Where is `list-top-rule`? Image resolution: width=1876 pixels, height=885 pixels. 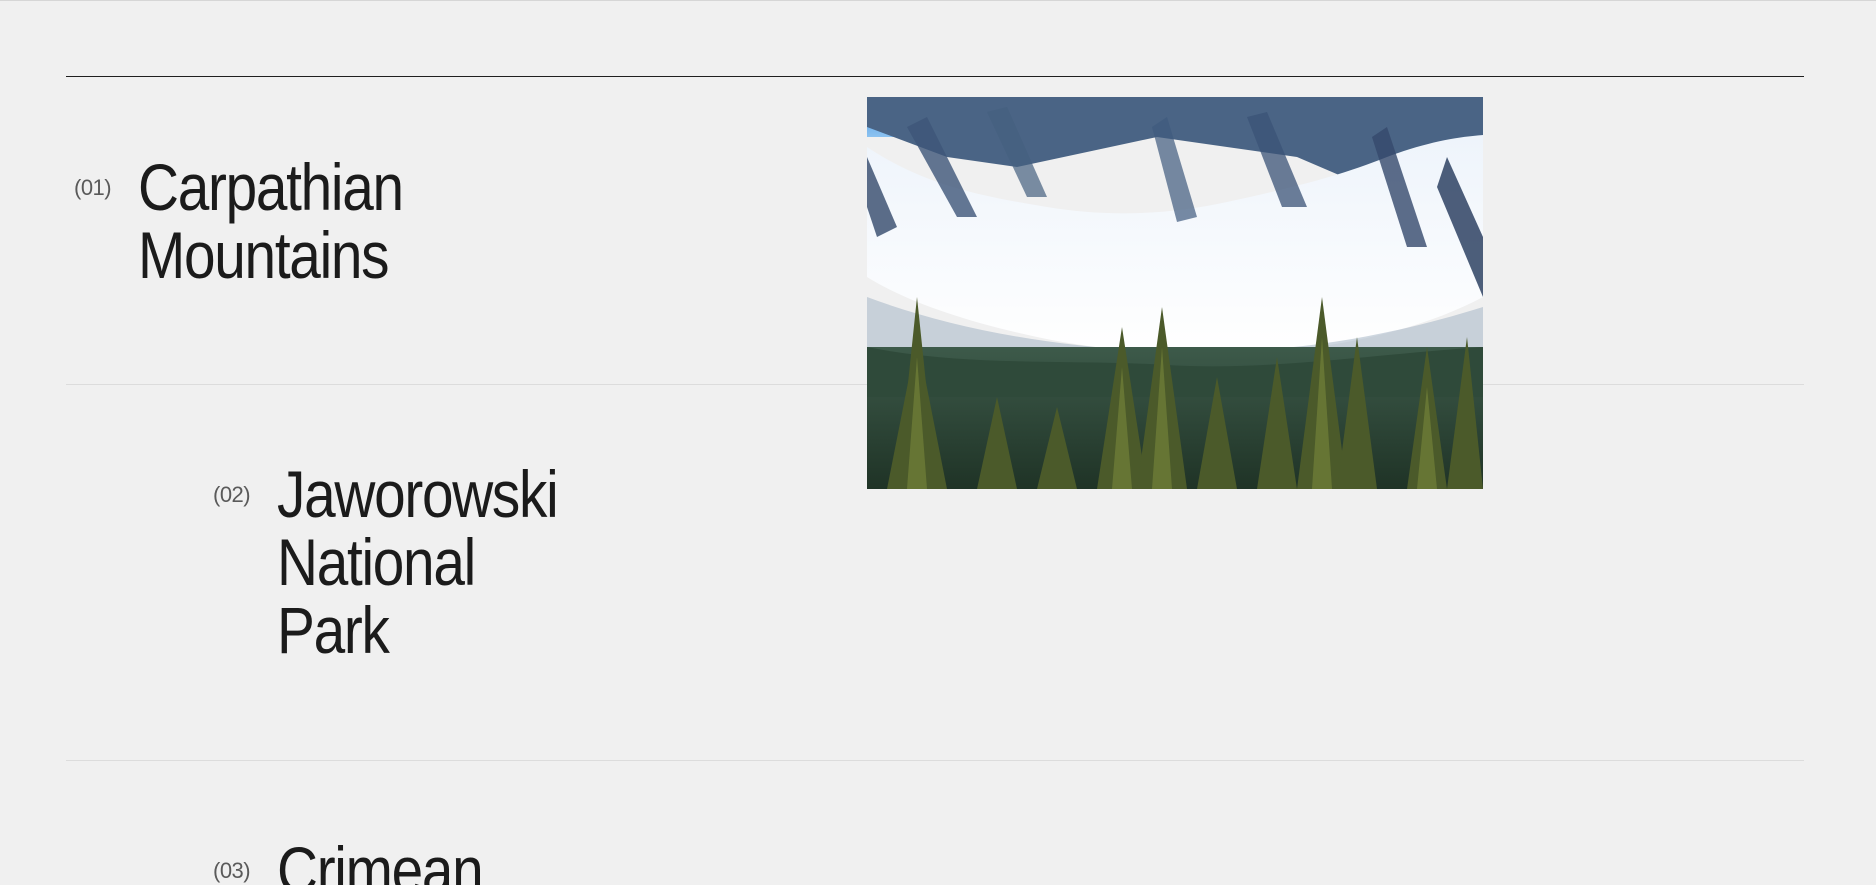
list-top-rule is located at coordinates (935, 76).